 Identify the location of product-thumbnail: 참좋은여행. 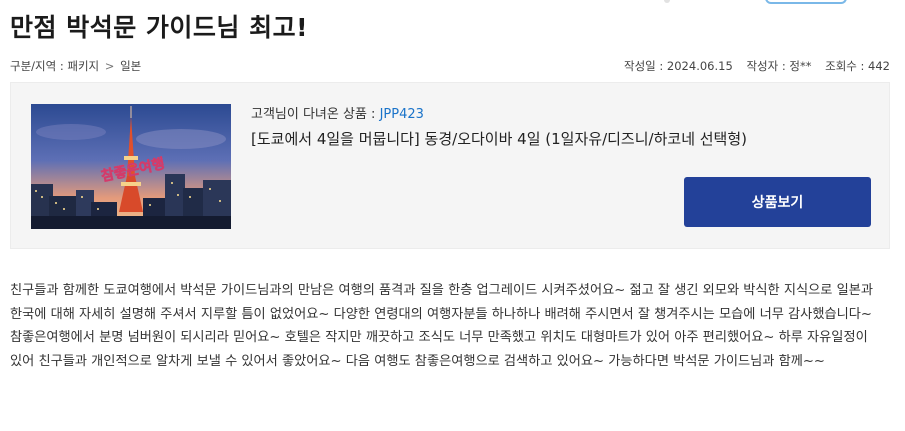
(131, 166).